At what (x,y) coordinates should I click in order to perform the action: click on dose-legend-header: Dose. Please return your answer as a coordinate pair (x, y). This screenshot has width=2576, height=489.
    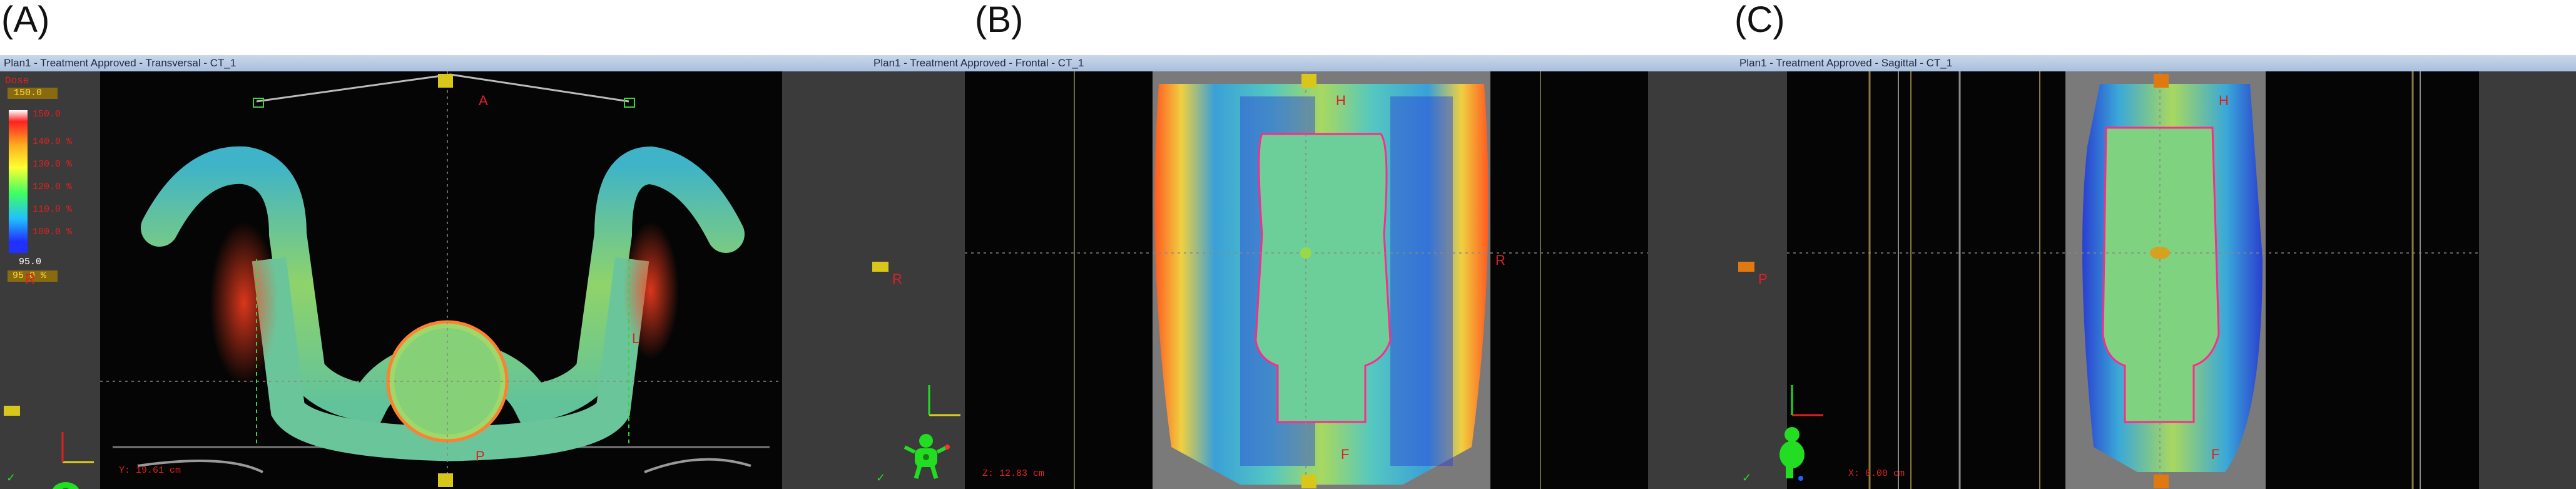
    Looking at the image, I should click on (17, 80).